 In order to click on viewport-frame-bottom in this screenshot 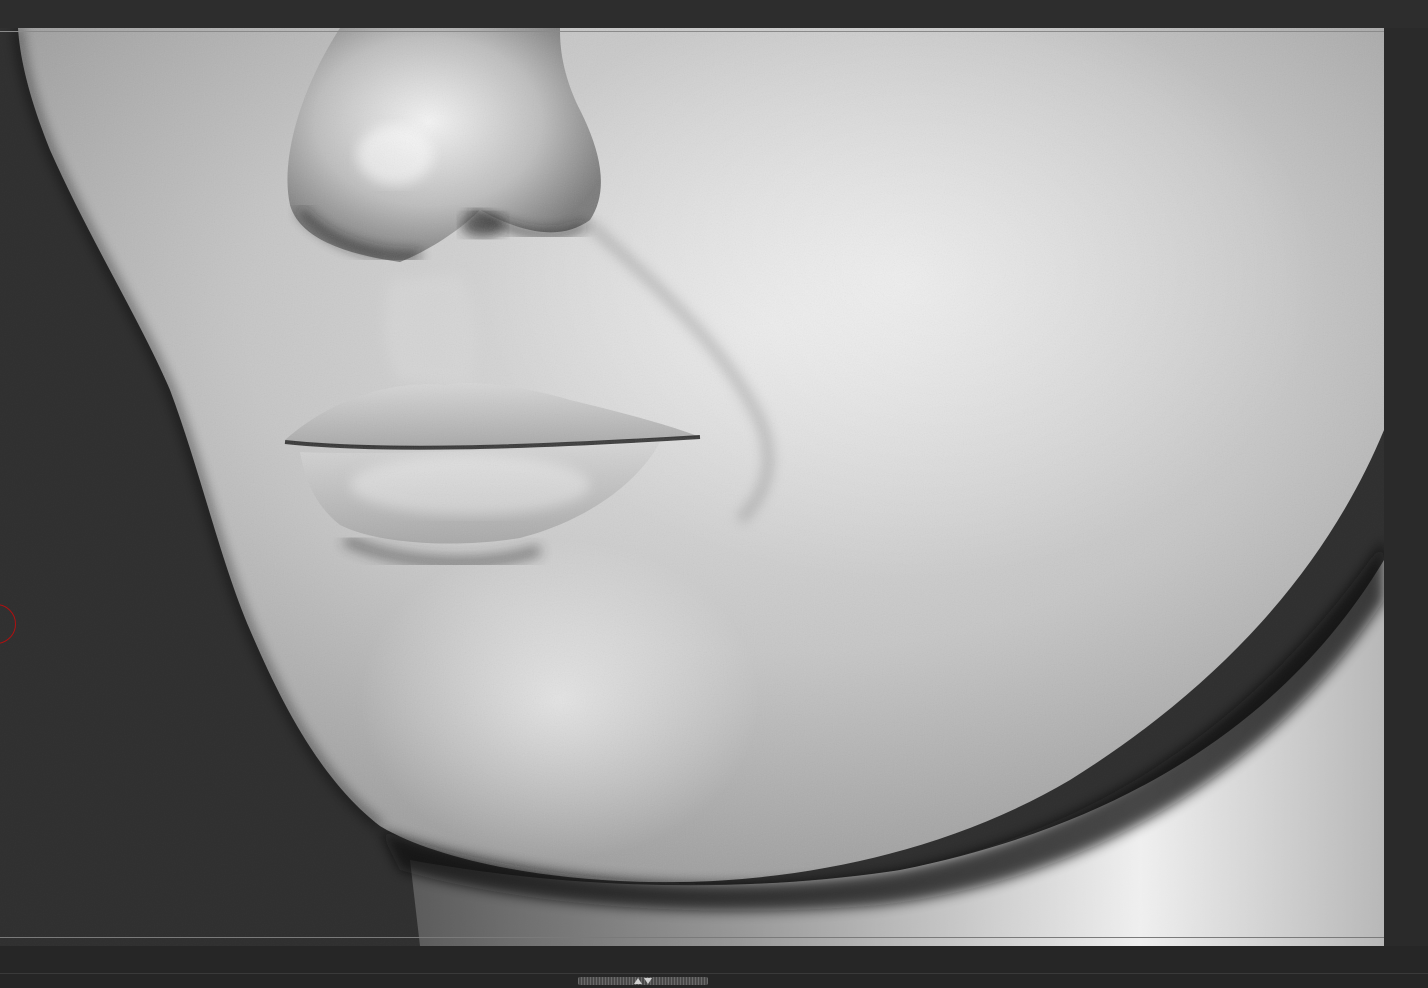, I will do `click(692, 937)`.